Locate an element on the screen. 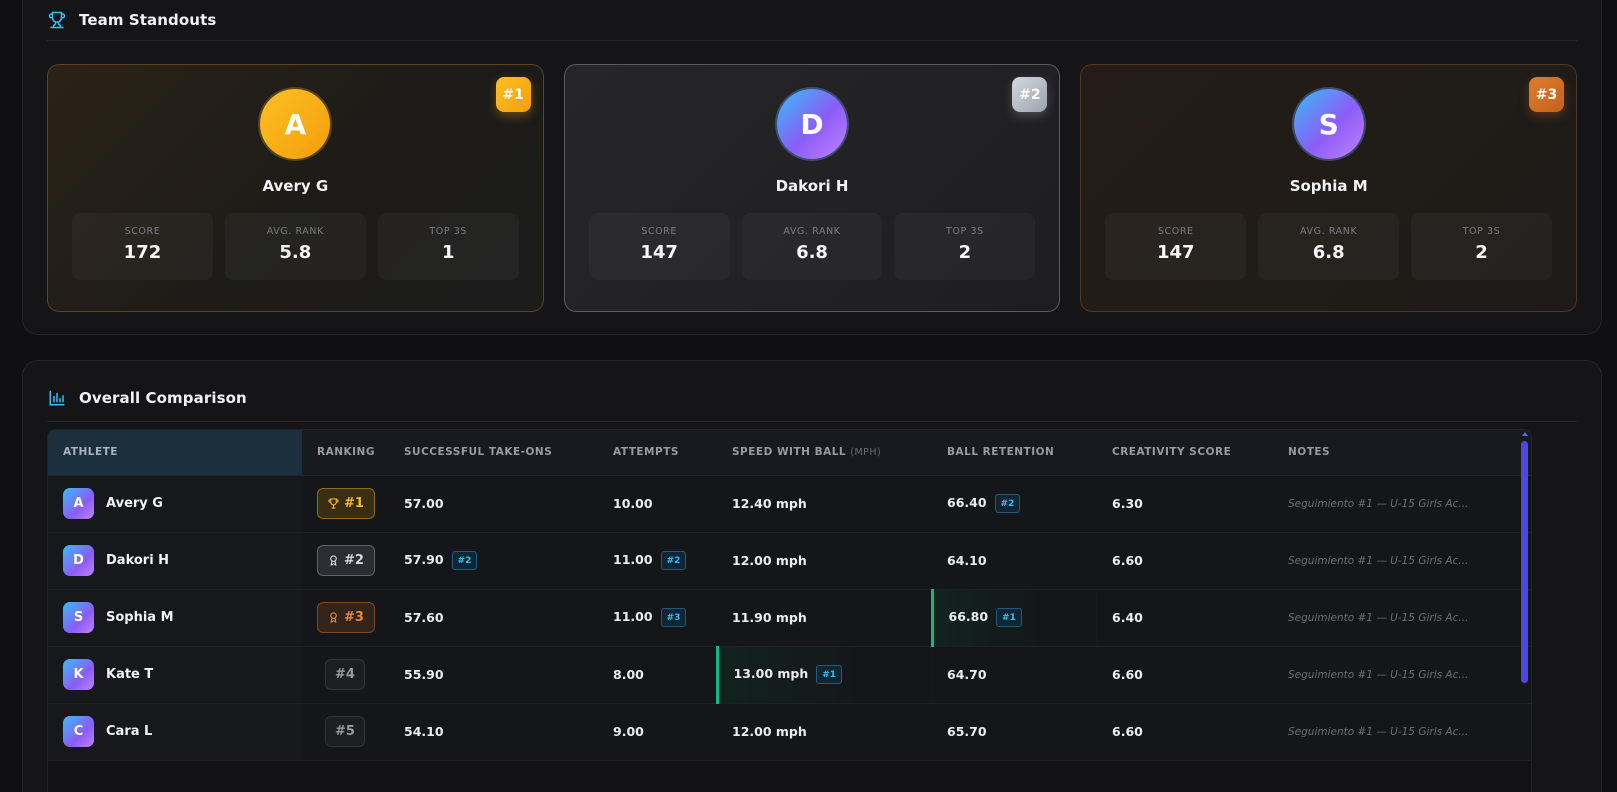 The width and height of the screenshot is (1617, 792). col-athlete: ATHLETE is located at coordinates (175, 453).